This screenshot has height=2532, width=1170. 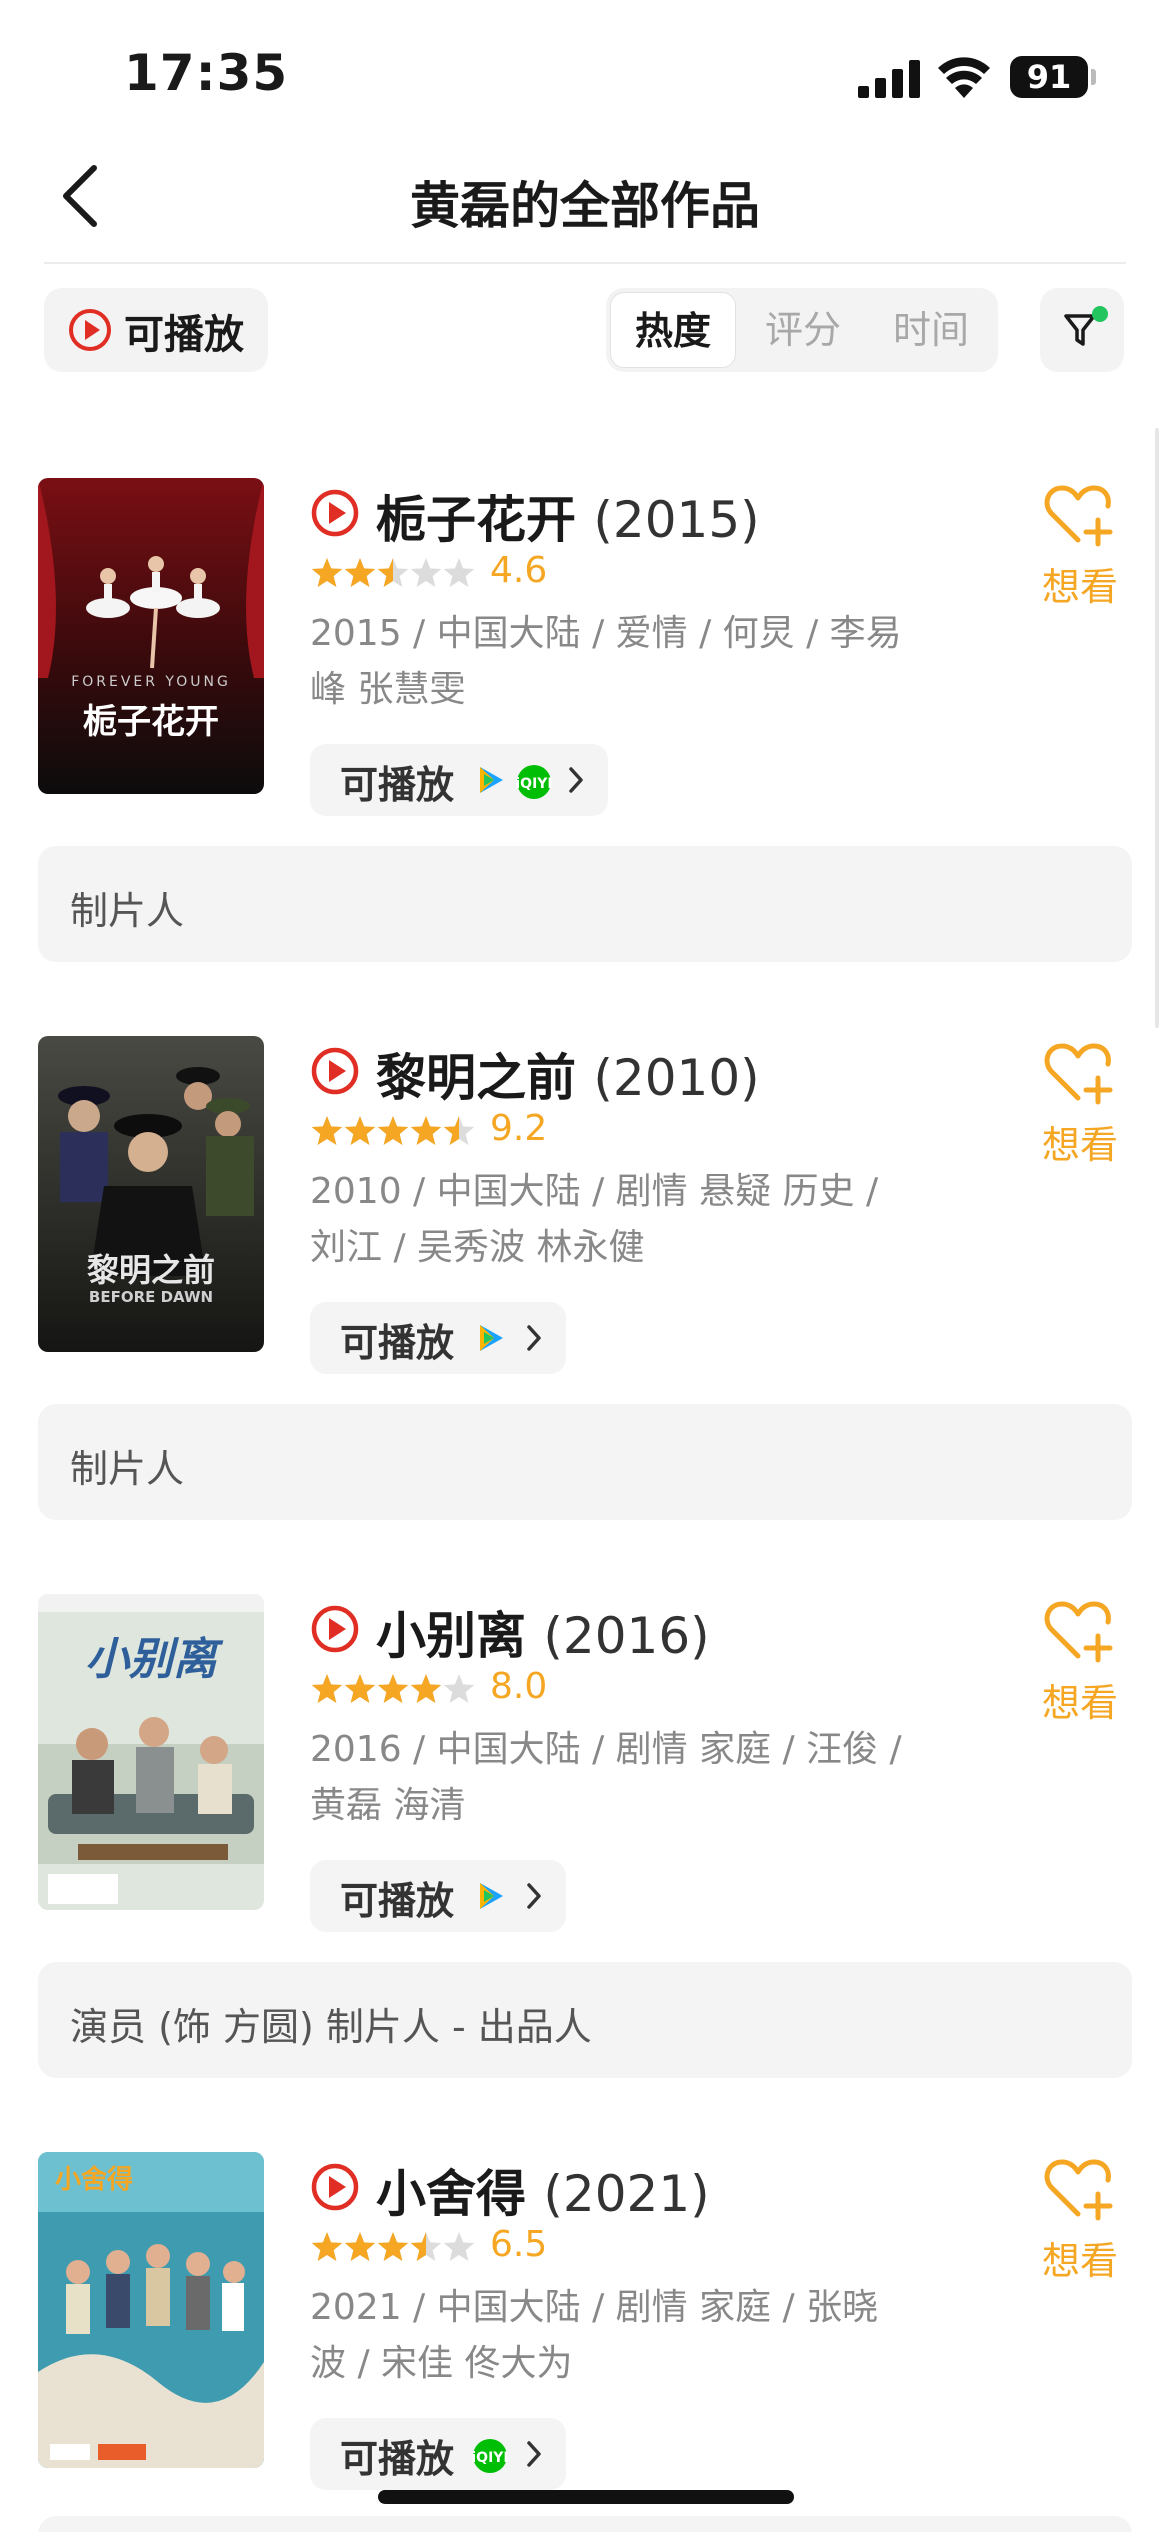 What do you see at coordinates (594, 2307) in the screenshot?
I see `film-meta-line: 2021 / 中国大陆 / 剧情 家庭 / 张晓` at bounding box center [594, 2307].